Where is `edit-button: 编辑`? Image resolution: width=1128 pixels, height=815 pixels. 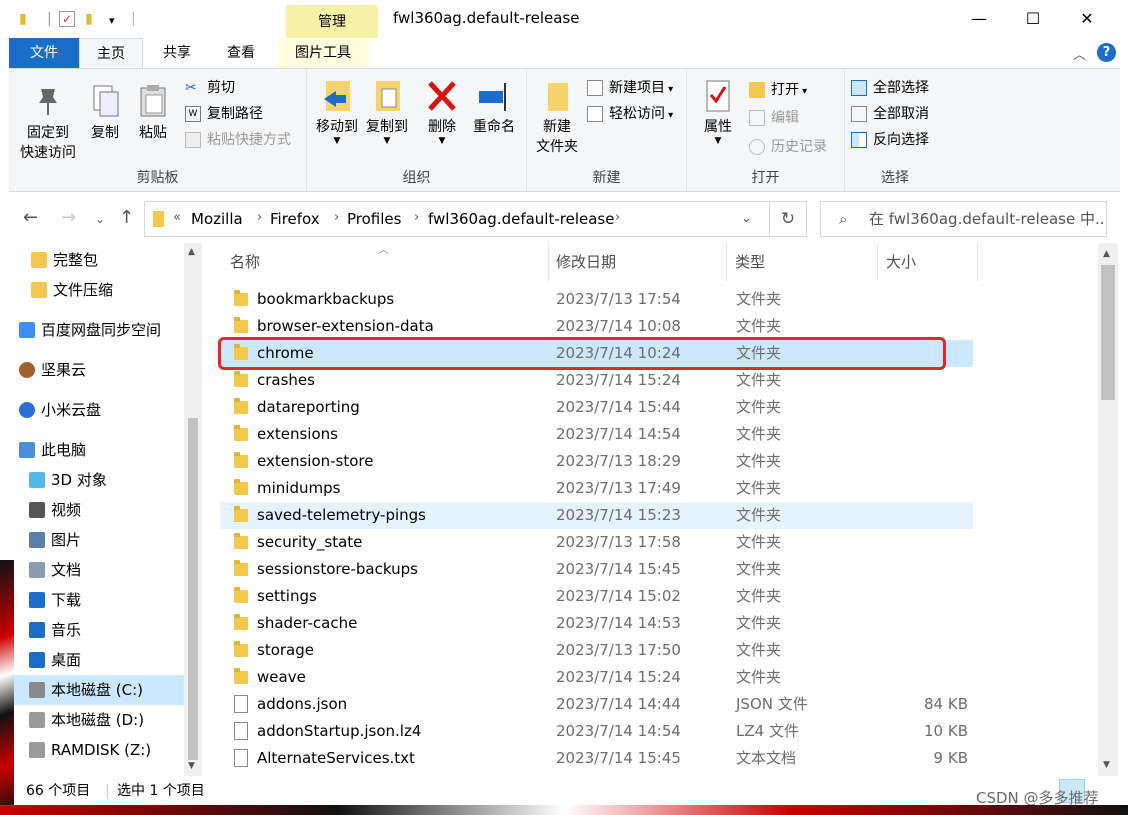
edit-button: 编辑 is located at coordinates (774, 118).